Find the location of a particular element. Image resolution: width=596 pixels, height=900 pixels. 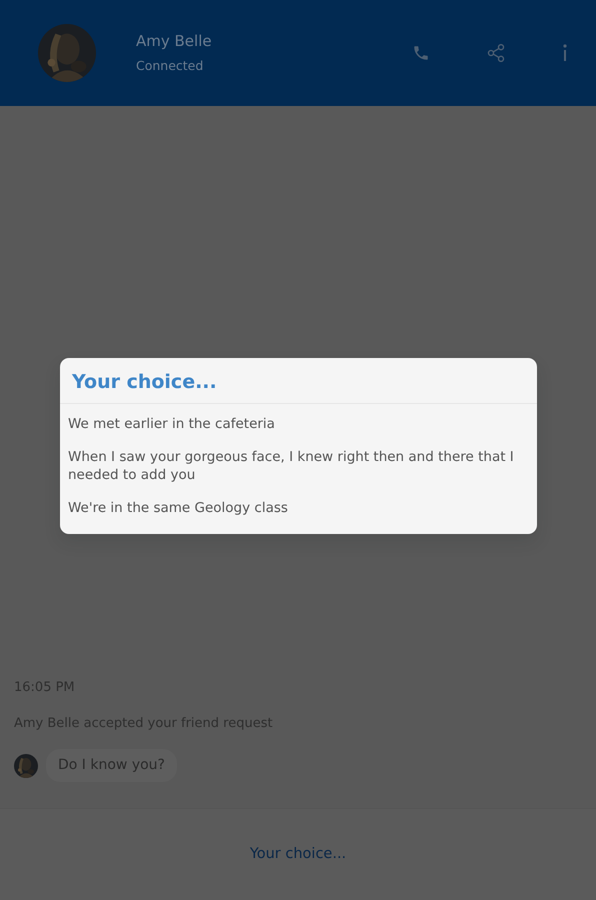

option-item: When I saw your gorgeous face, I knew right then and there that I needed to add you is located at coordinates (298, 466).